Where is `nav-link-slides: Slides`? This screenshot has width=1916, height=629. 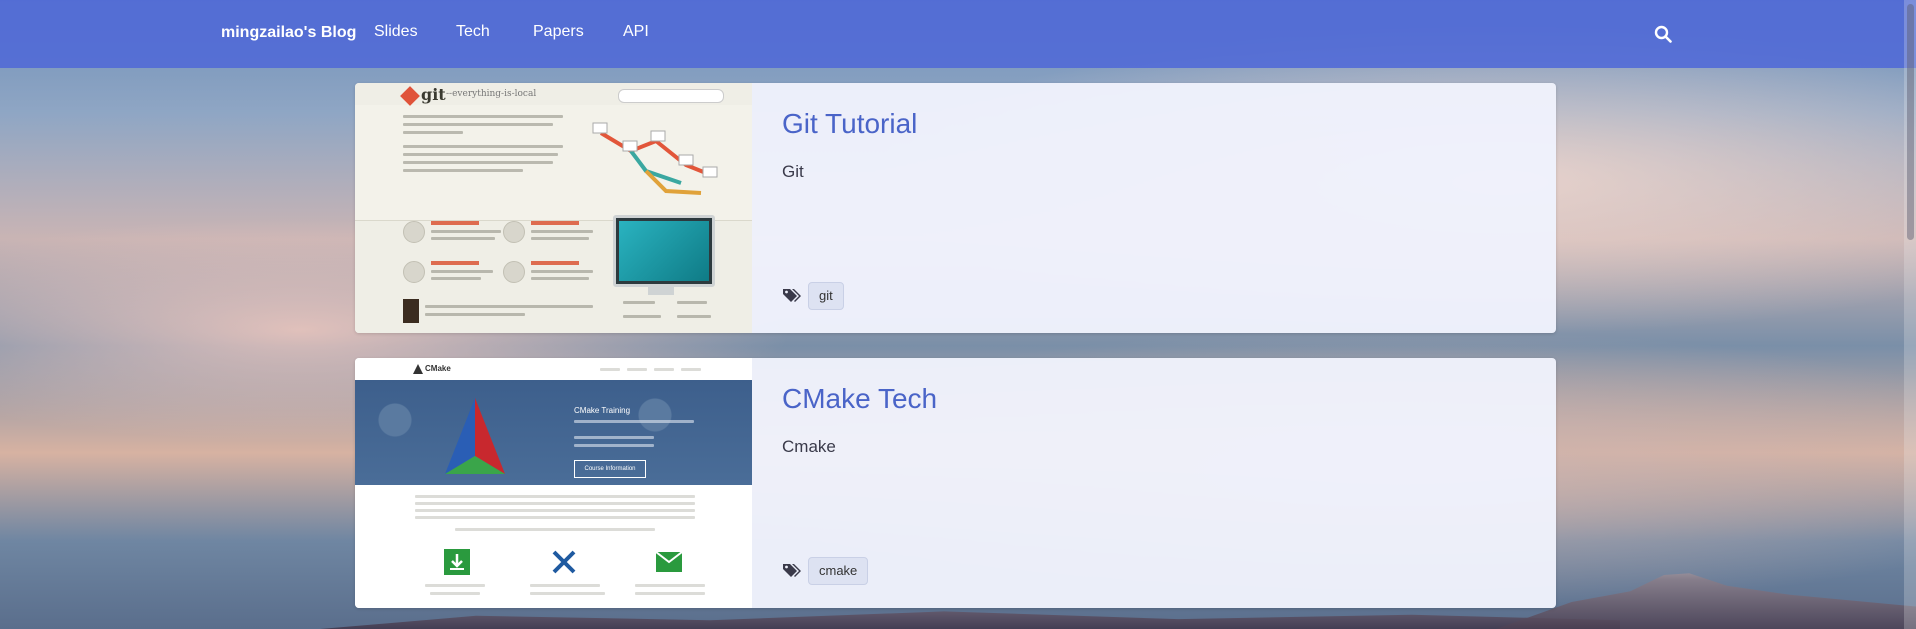
nav-link-slides: Slides is located at coordinates (396, 32).